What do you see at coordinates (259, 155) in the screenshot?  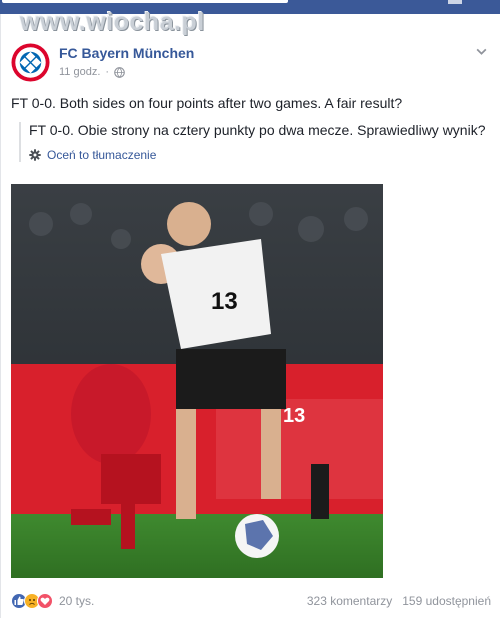 I see `rate-translation: Oceń to tłumaczenie` at bounding box center [259, 155].